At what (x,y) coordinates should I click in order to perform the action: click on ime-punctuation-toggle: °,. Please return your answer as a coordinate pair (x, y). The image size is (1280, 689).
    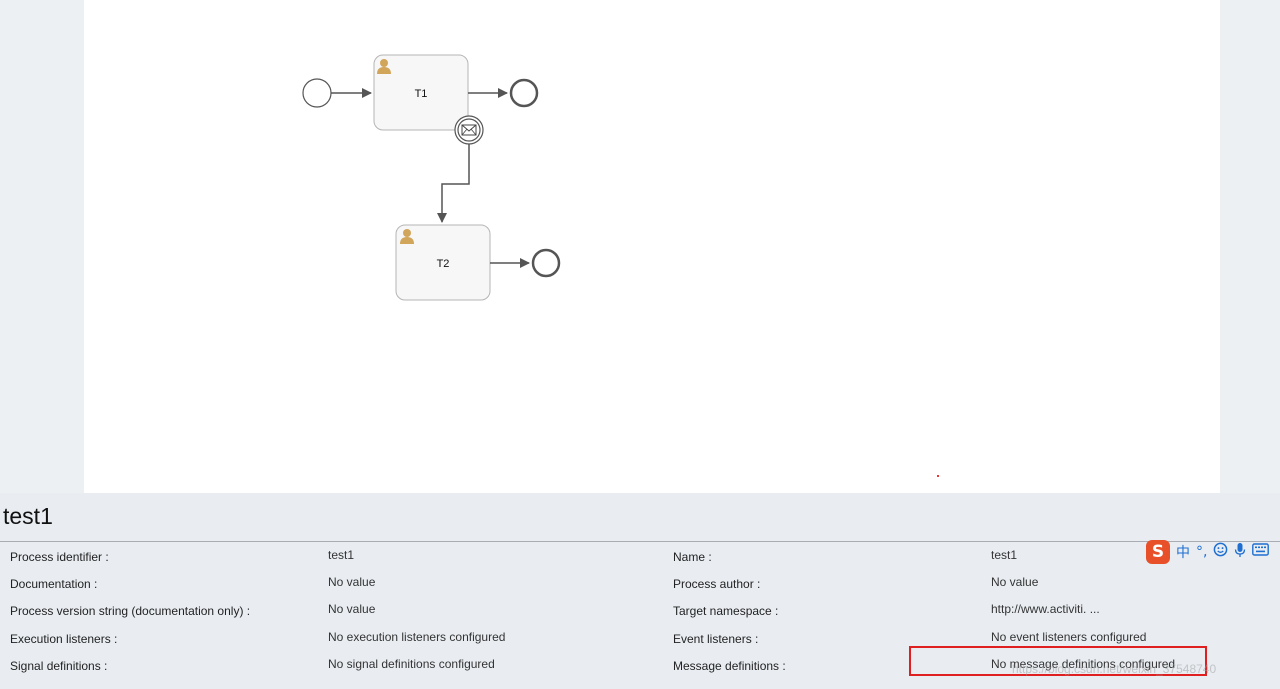
    Looking at the image, I should click on (1201, 552).